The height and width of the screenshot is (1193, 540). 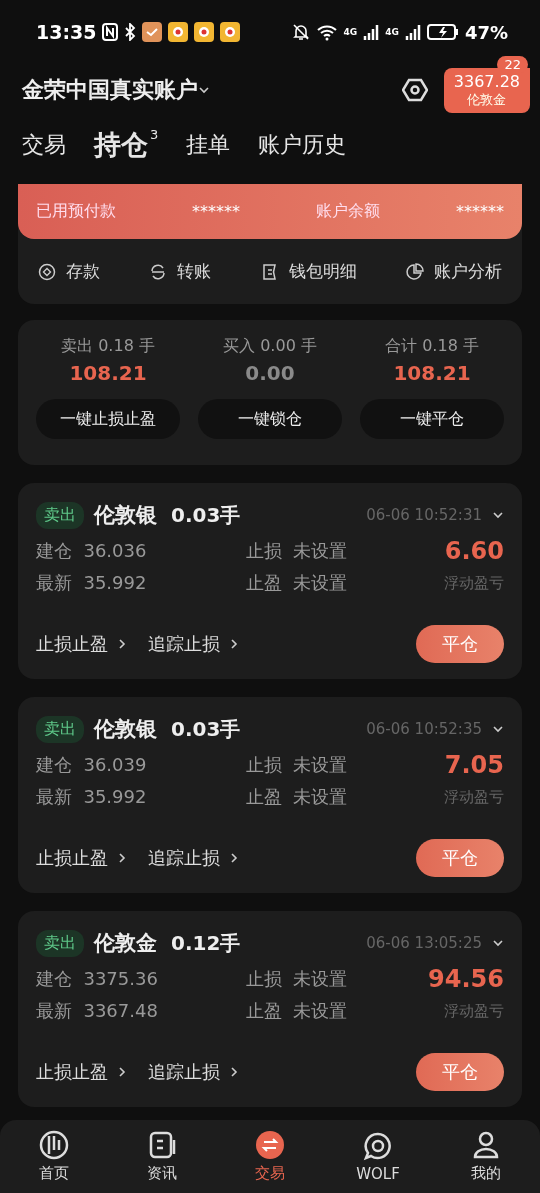 I want to click on lot-size: 0.12手, so click(x=206, y=943).